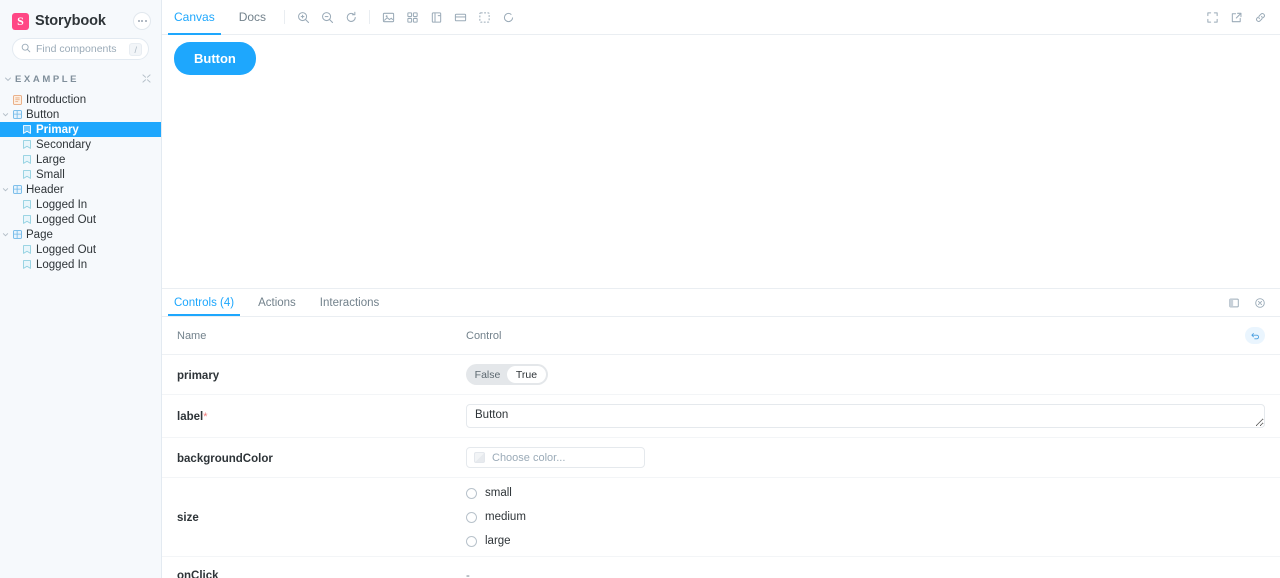 This screenshot has height=578, width=1280. What do you see at coordinates (194, 17) in the screenshot?
I see `tab-canvas: Canvas` at bounding box center [194, 17].